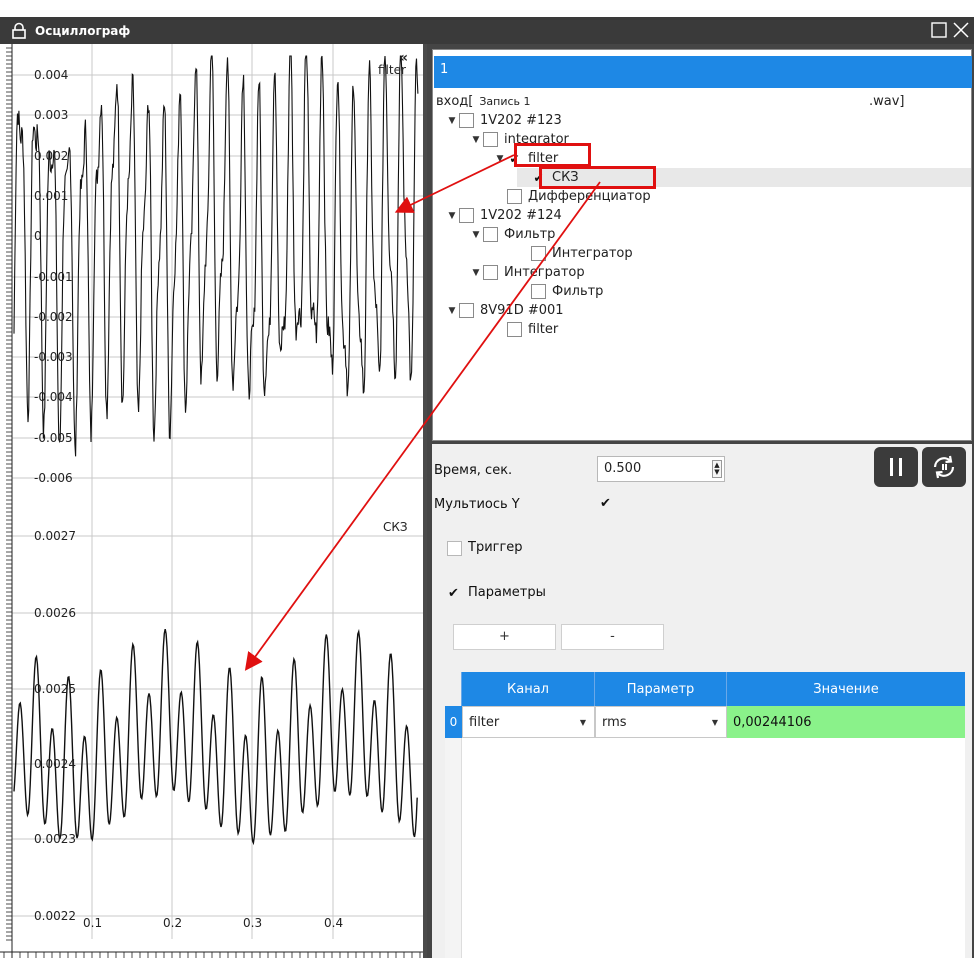 Image resolution: width=974 pixels, height=958 pixels. I want to click on window-title: Осциллограф, so click(83, 30).